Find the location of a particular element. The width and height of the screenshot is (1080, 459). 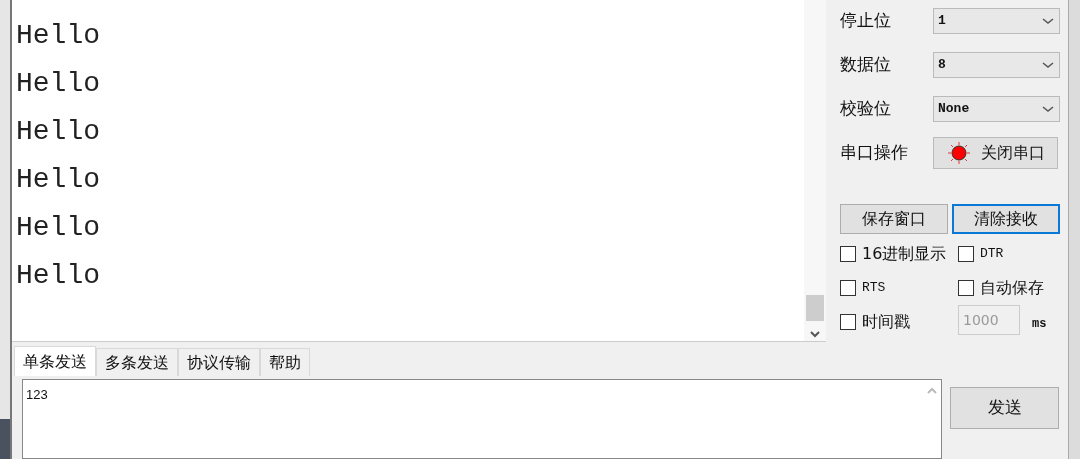

checkbox-label: 自动保存 is located at coordinates (1012, 288).